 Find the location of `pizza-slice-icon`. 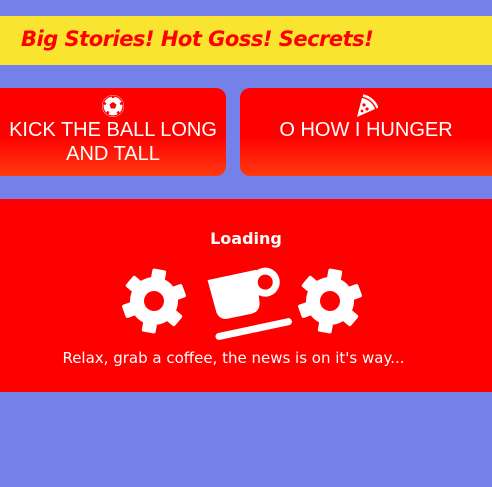

pizza-slice-icon is located at coordinates (367, 105).